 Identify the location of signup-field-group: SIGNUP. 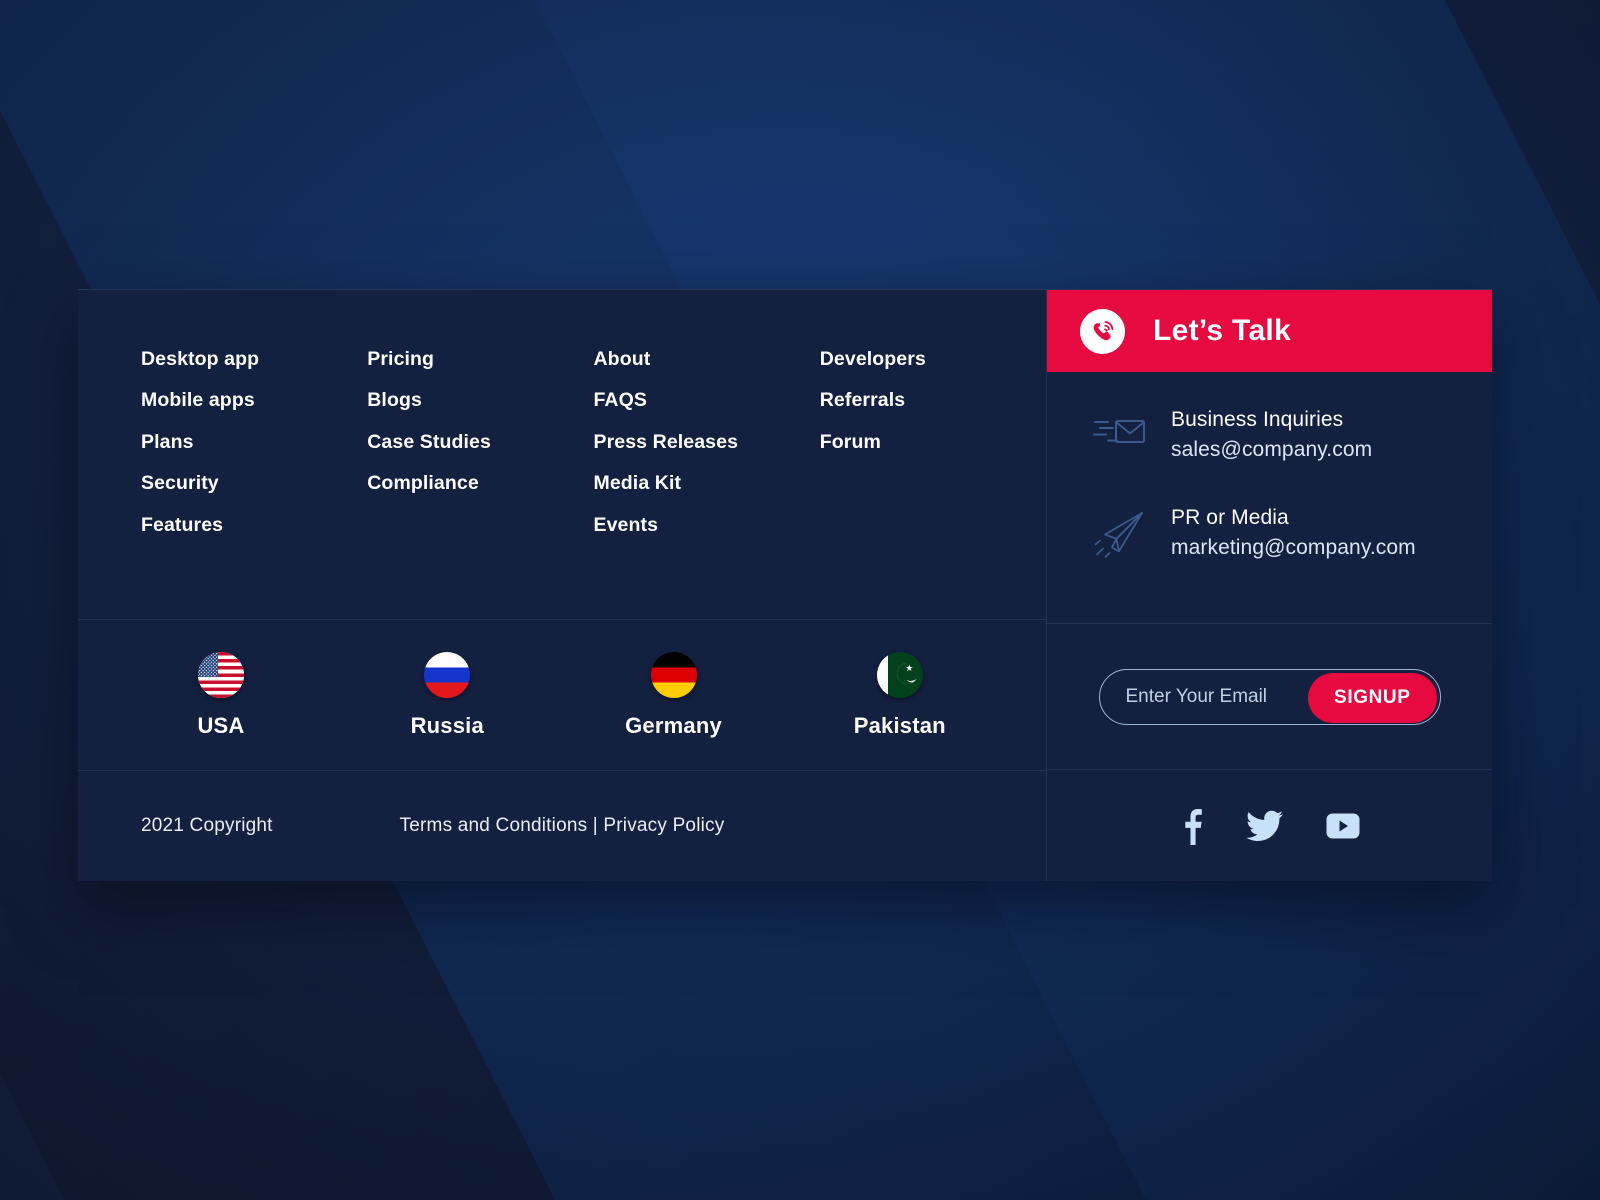
(1269, 696).